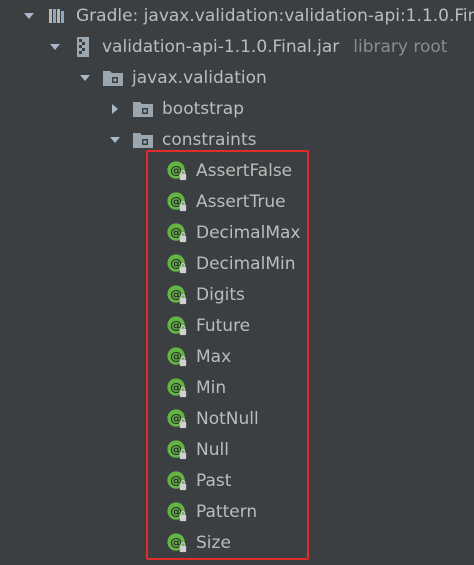 This screenshot has width=474, height=565. I want to click on package-label: bootstrap, so click(203, 108).